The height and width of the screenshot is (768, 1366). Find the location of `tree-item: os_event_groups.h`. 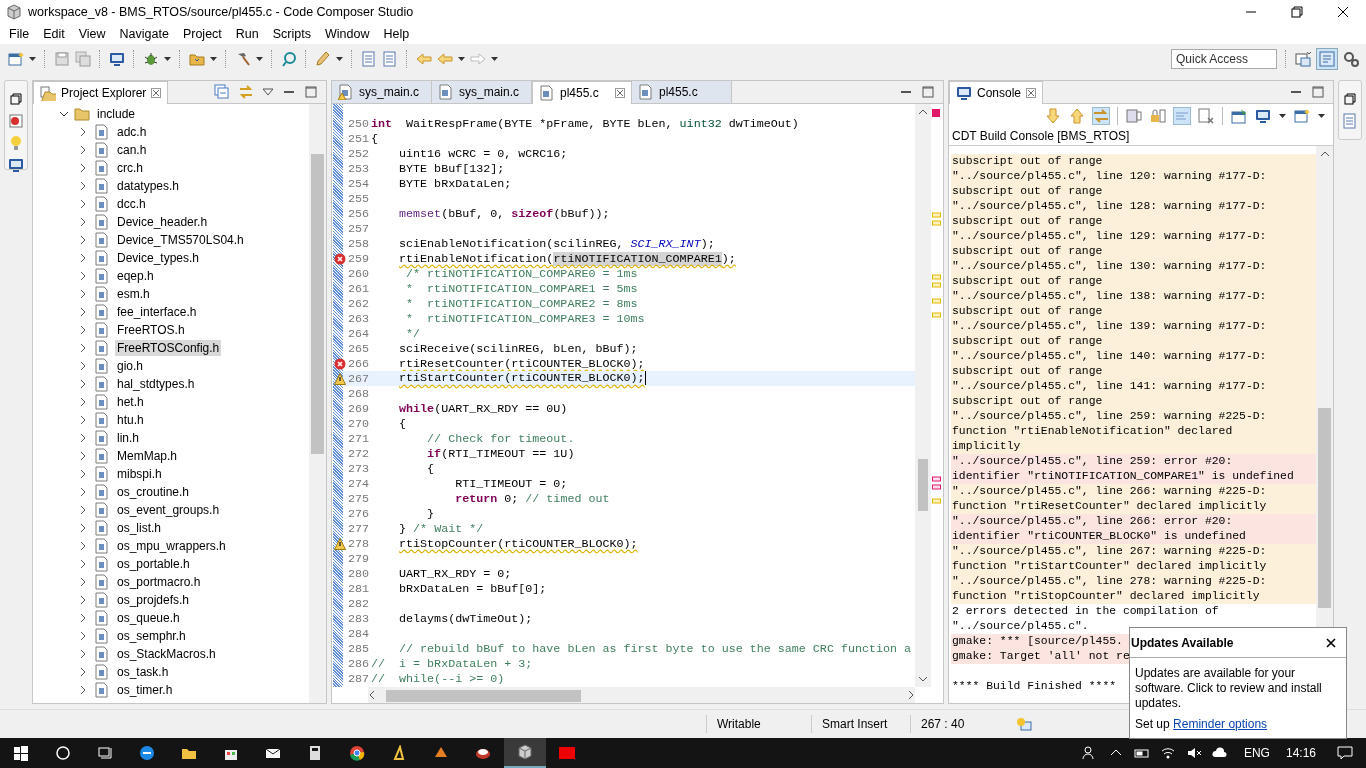

tree-item: os_event_groups.h is located at coordinates (168, 510).